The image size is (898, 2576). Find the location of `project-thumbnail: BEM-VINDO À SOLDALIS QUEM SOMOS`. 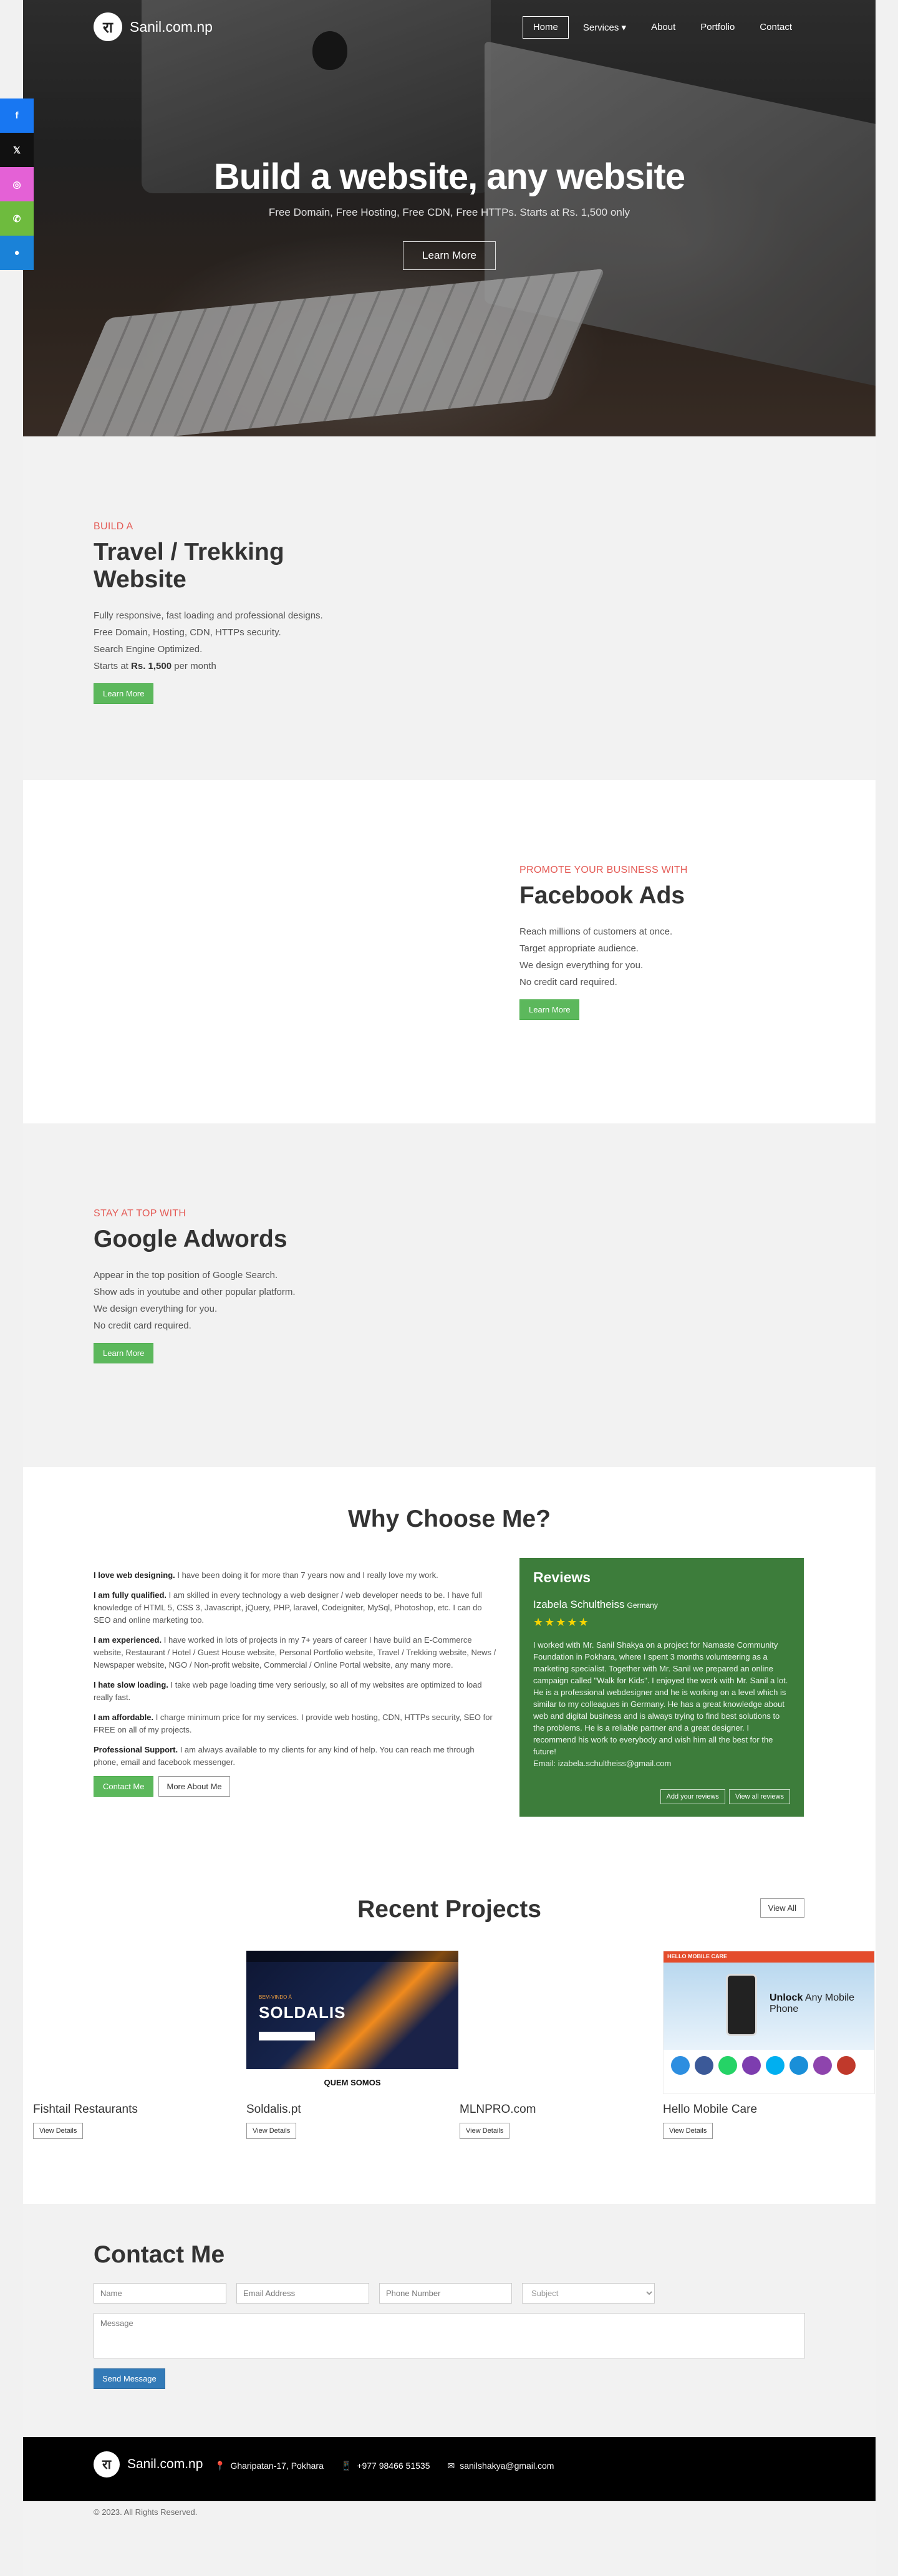

project-thumbnail: BEM-VINDO À SOLDALIS QUEM SOMOS is located at coordinates (352, 2022).